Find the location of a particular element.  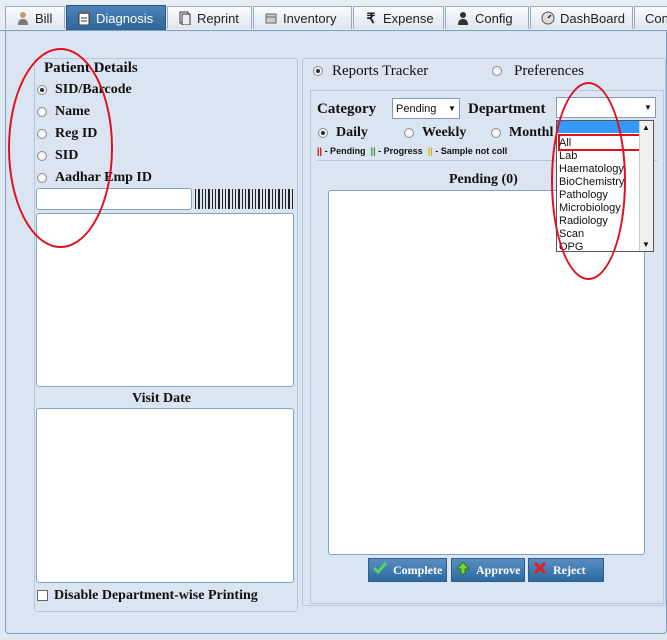

dropdown-highlight is located at coordinates (599, 127).